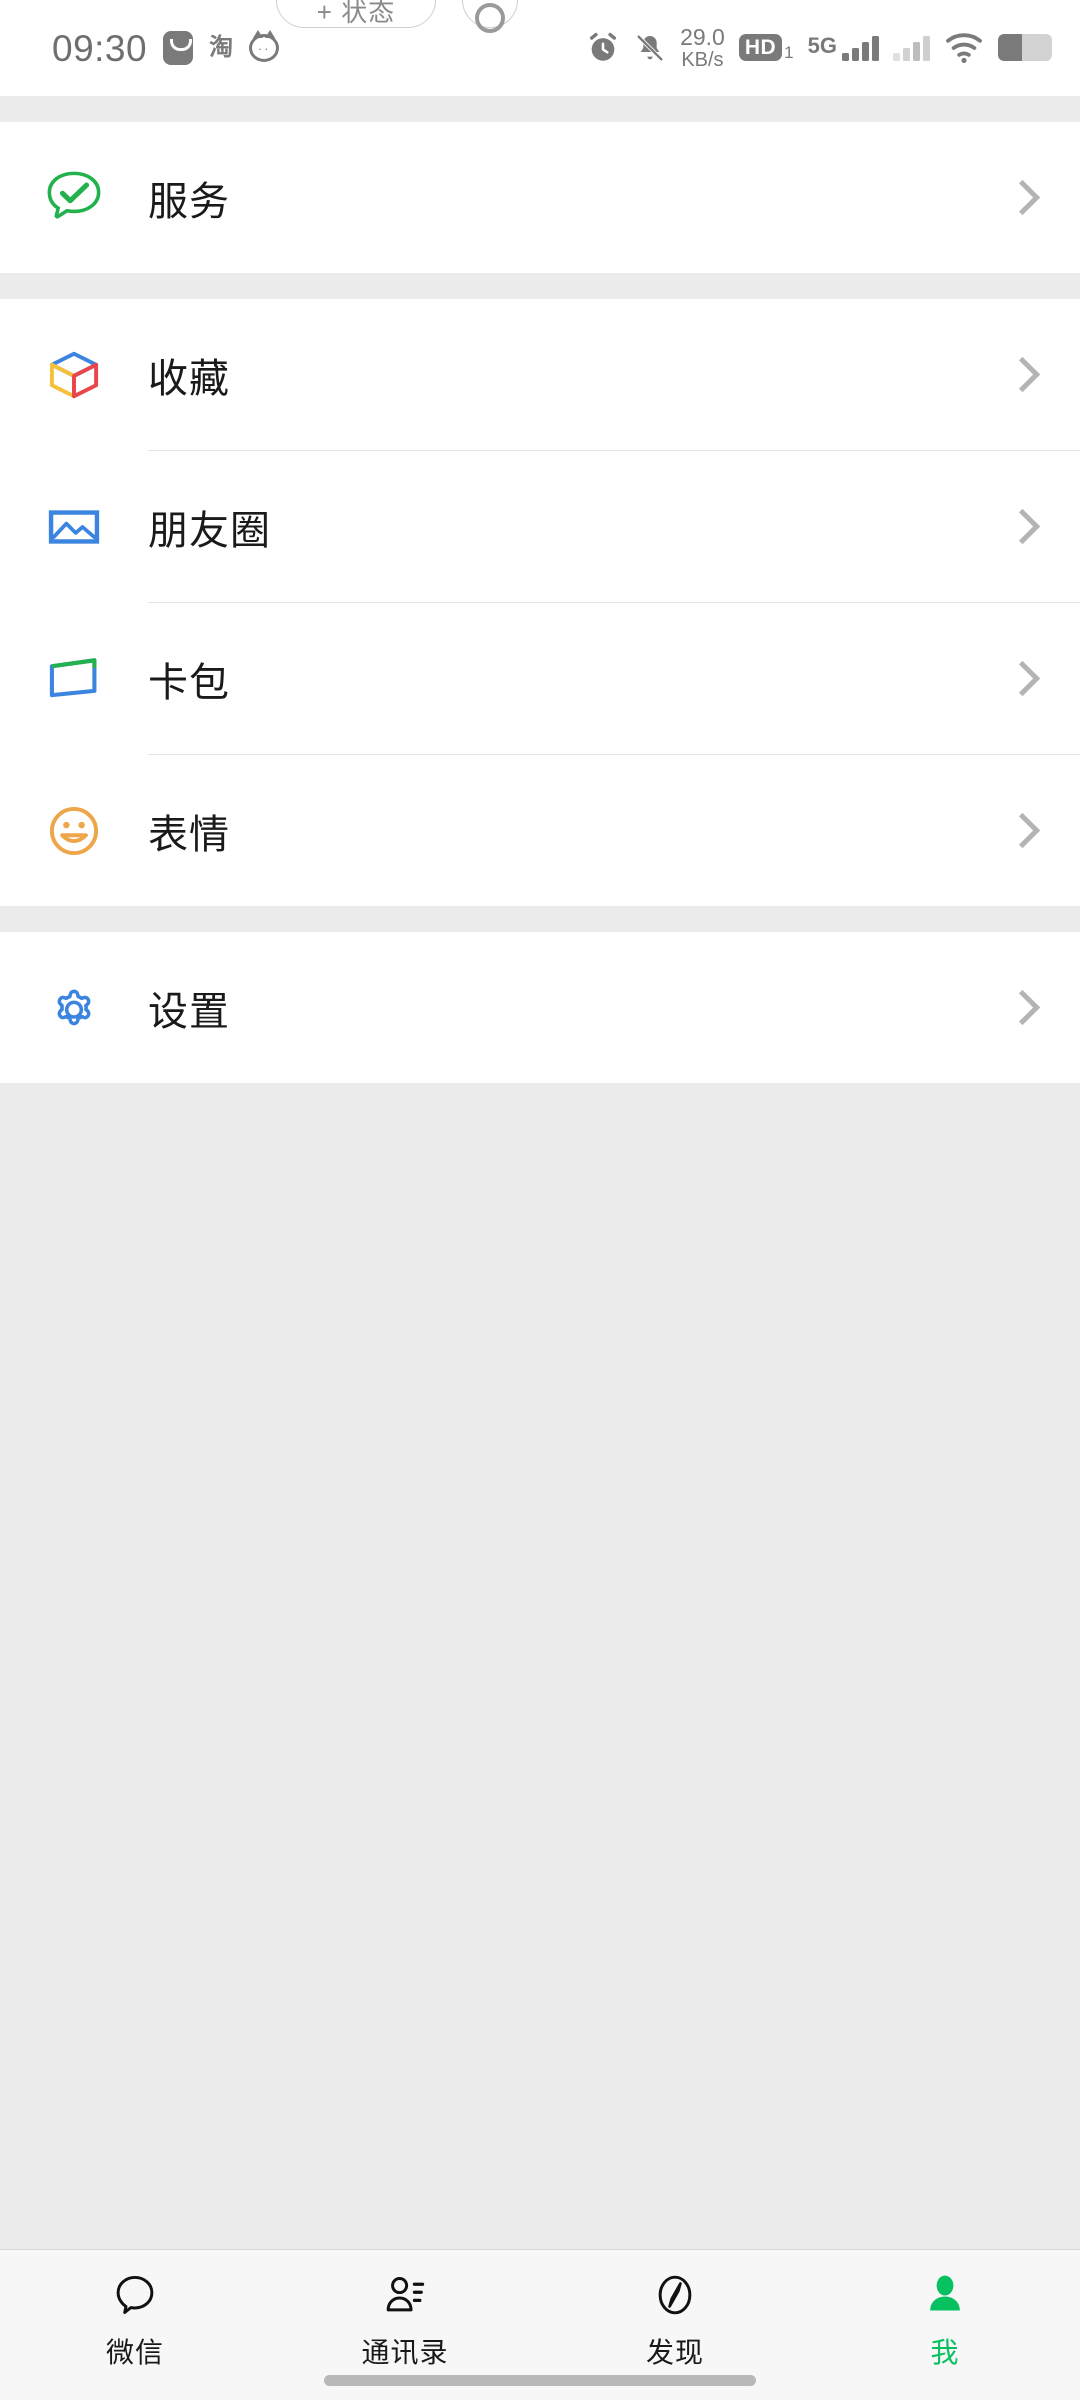  Describe the element at coordinates (209, 530) in the screenshot. I see `list-item-label: 朋友圈` at that location.